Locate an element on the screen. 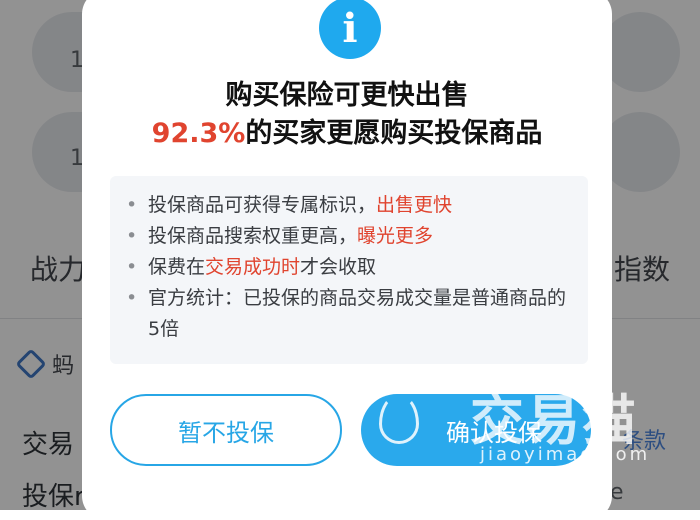 The width and height of the screenshot is (700, 520). subtitle-text: 的买家更愿购买投保商品 is located at coordinates (394, 133).